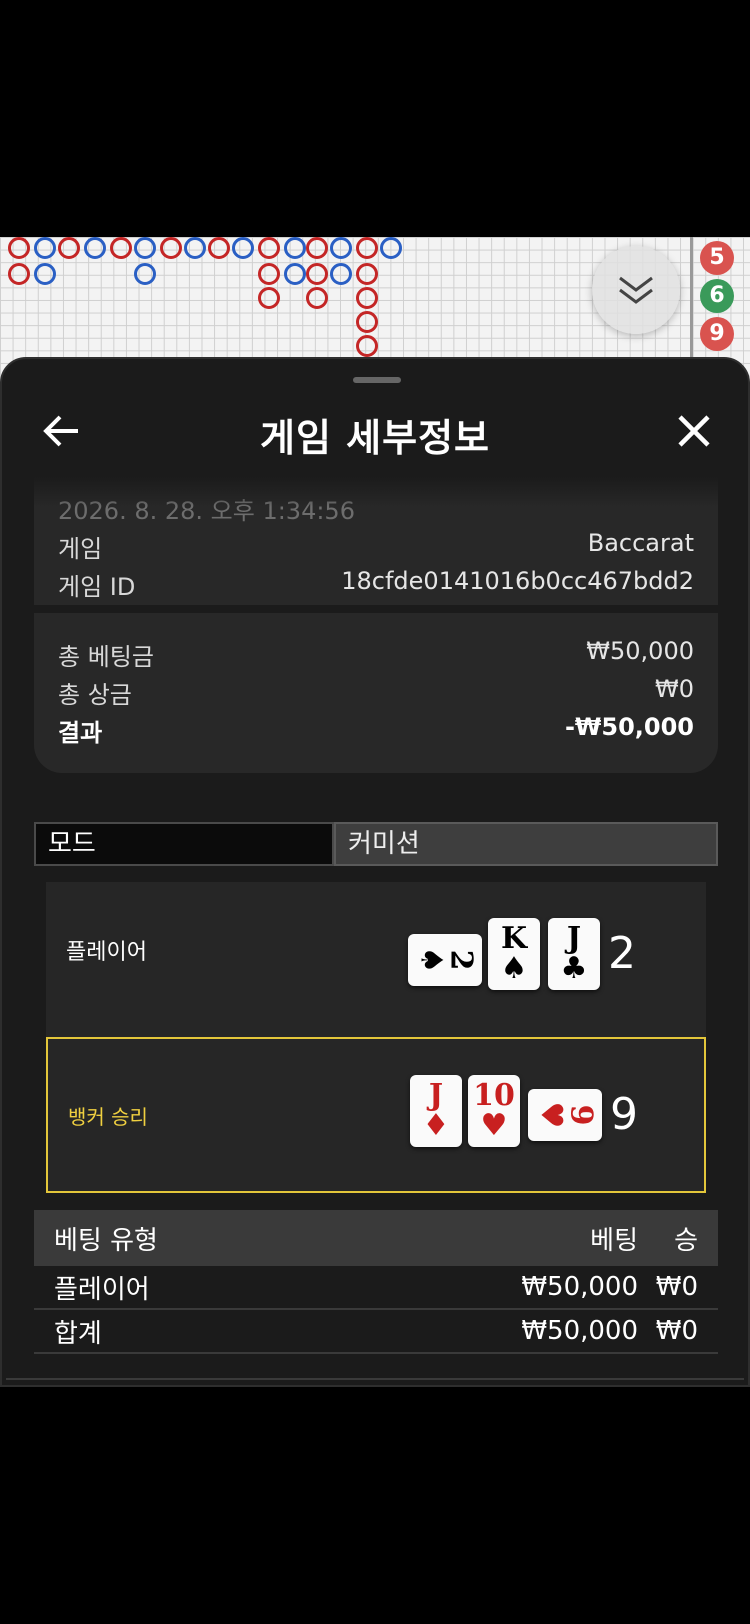 This screenshot has height=1624, width=750. I want to click on player-hand-label: 플레이어, so click(106, 952).